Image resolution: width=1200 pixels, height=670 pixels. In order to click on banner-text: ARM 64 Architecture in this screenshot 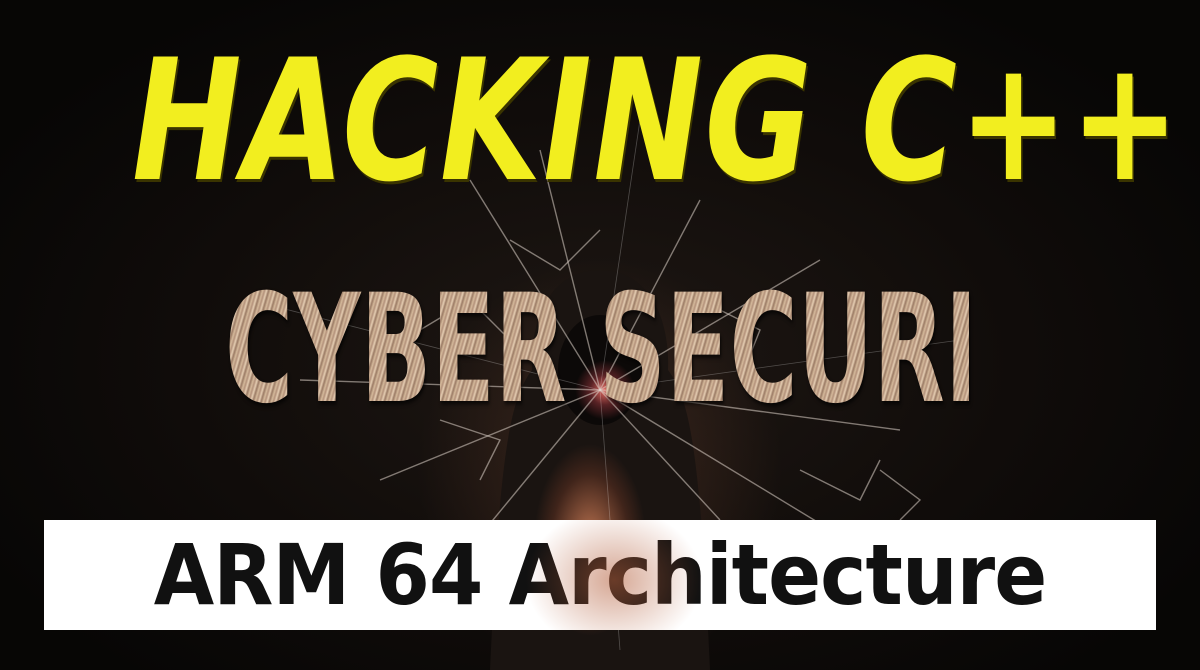, I will do `click(600, 575)`.